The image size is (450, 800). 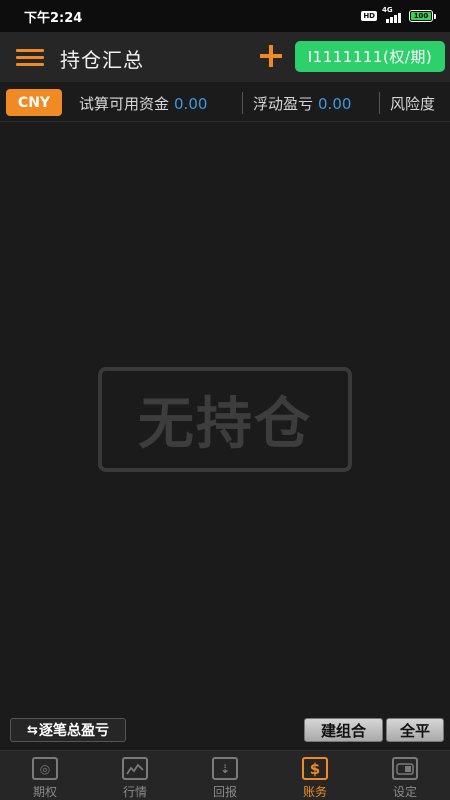 What do you see at coordinates (335, 104) in the screenshot?
I see `floating-pnl-value: 0.00` at bounding box center [335, 104].